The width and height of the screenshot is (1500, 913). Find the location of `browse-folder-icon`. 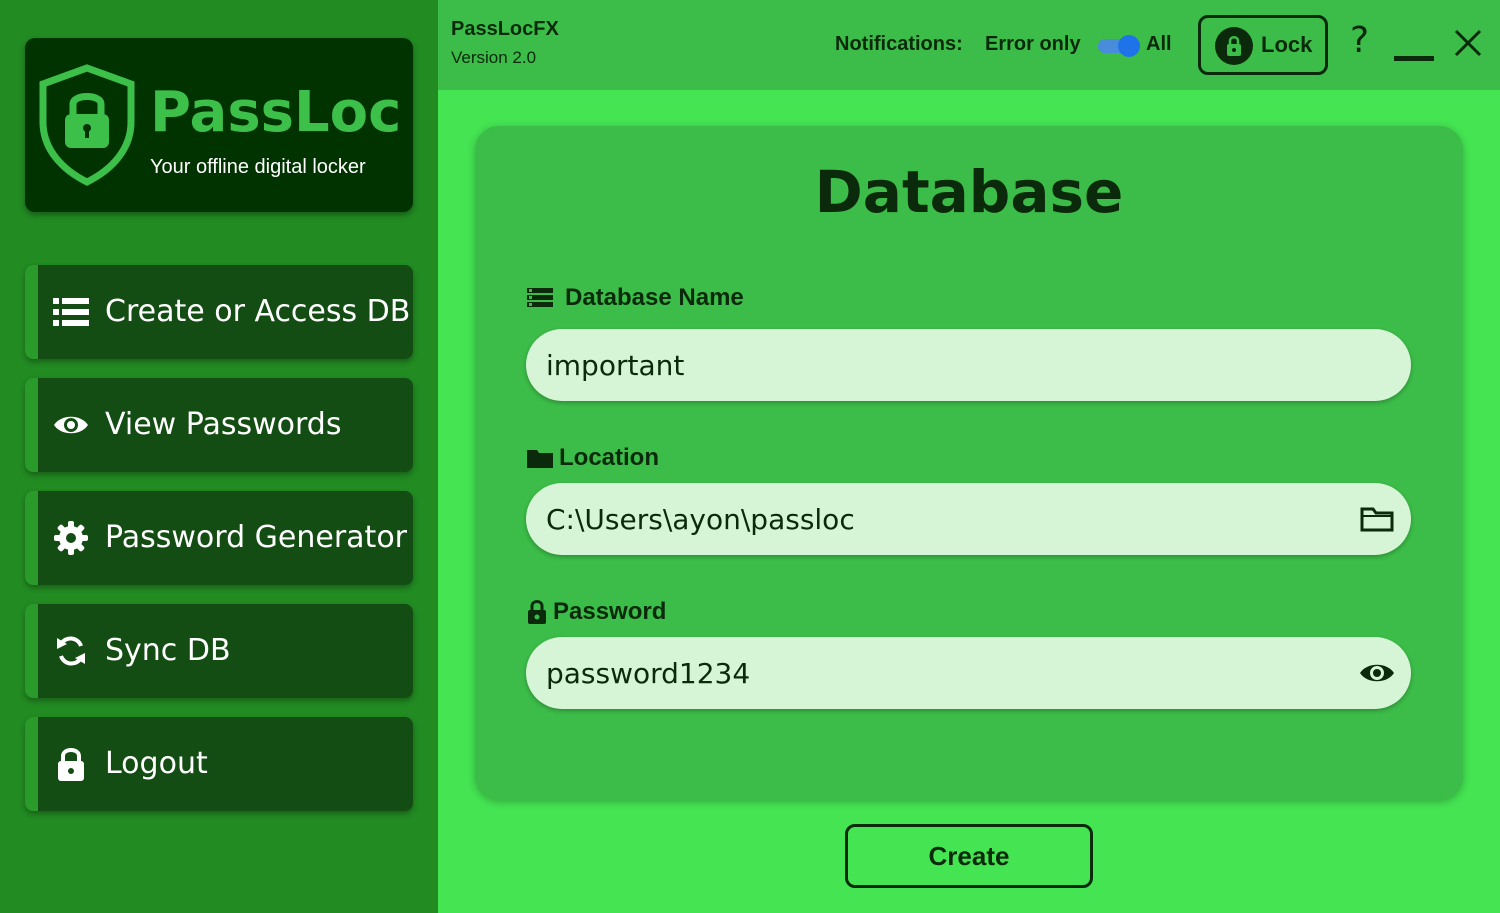

browse-folder-icon is located at coordinates (1377, 519).